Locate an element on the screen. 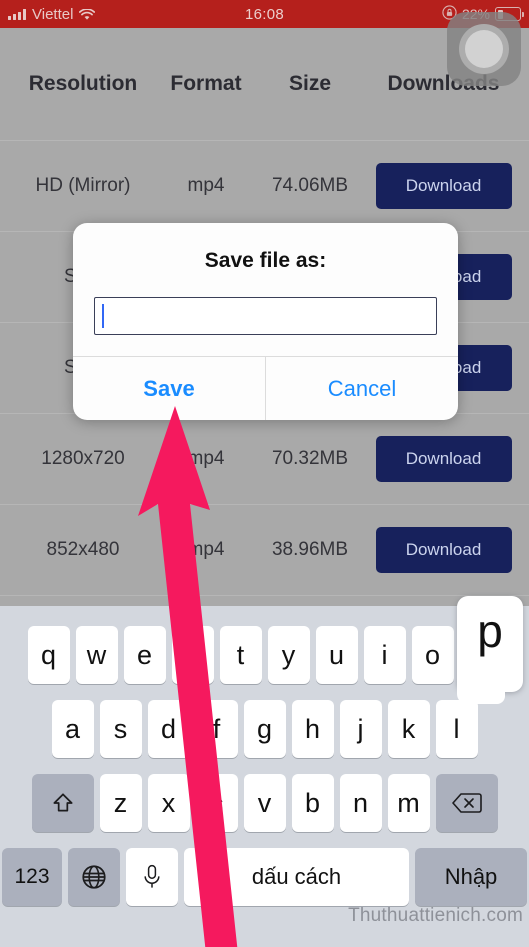 The height and width of the screenshot is (947, 529). key-d: d is located at coordinates (168, 729).